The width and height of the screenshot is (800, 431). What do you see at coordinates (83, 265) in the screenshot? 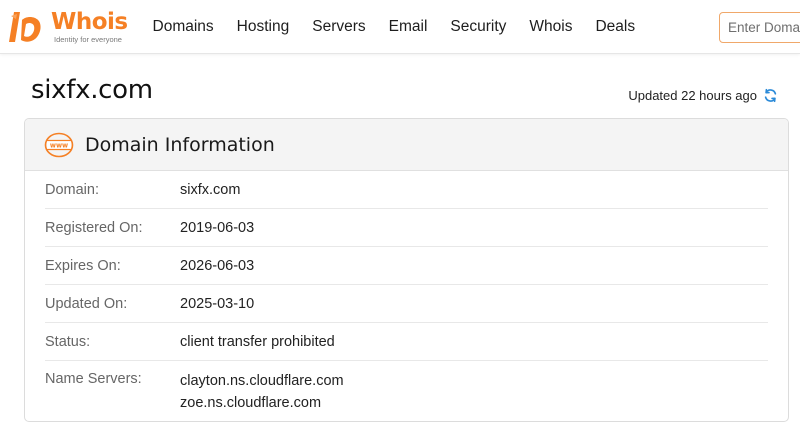
I see `row-label: Expires On:` at bounding box center [83, 265].